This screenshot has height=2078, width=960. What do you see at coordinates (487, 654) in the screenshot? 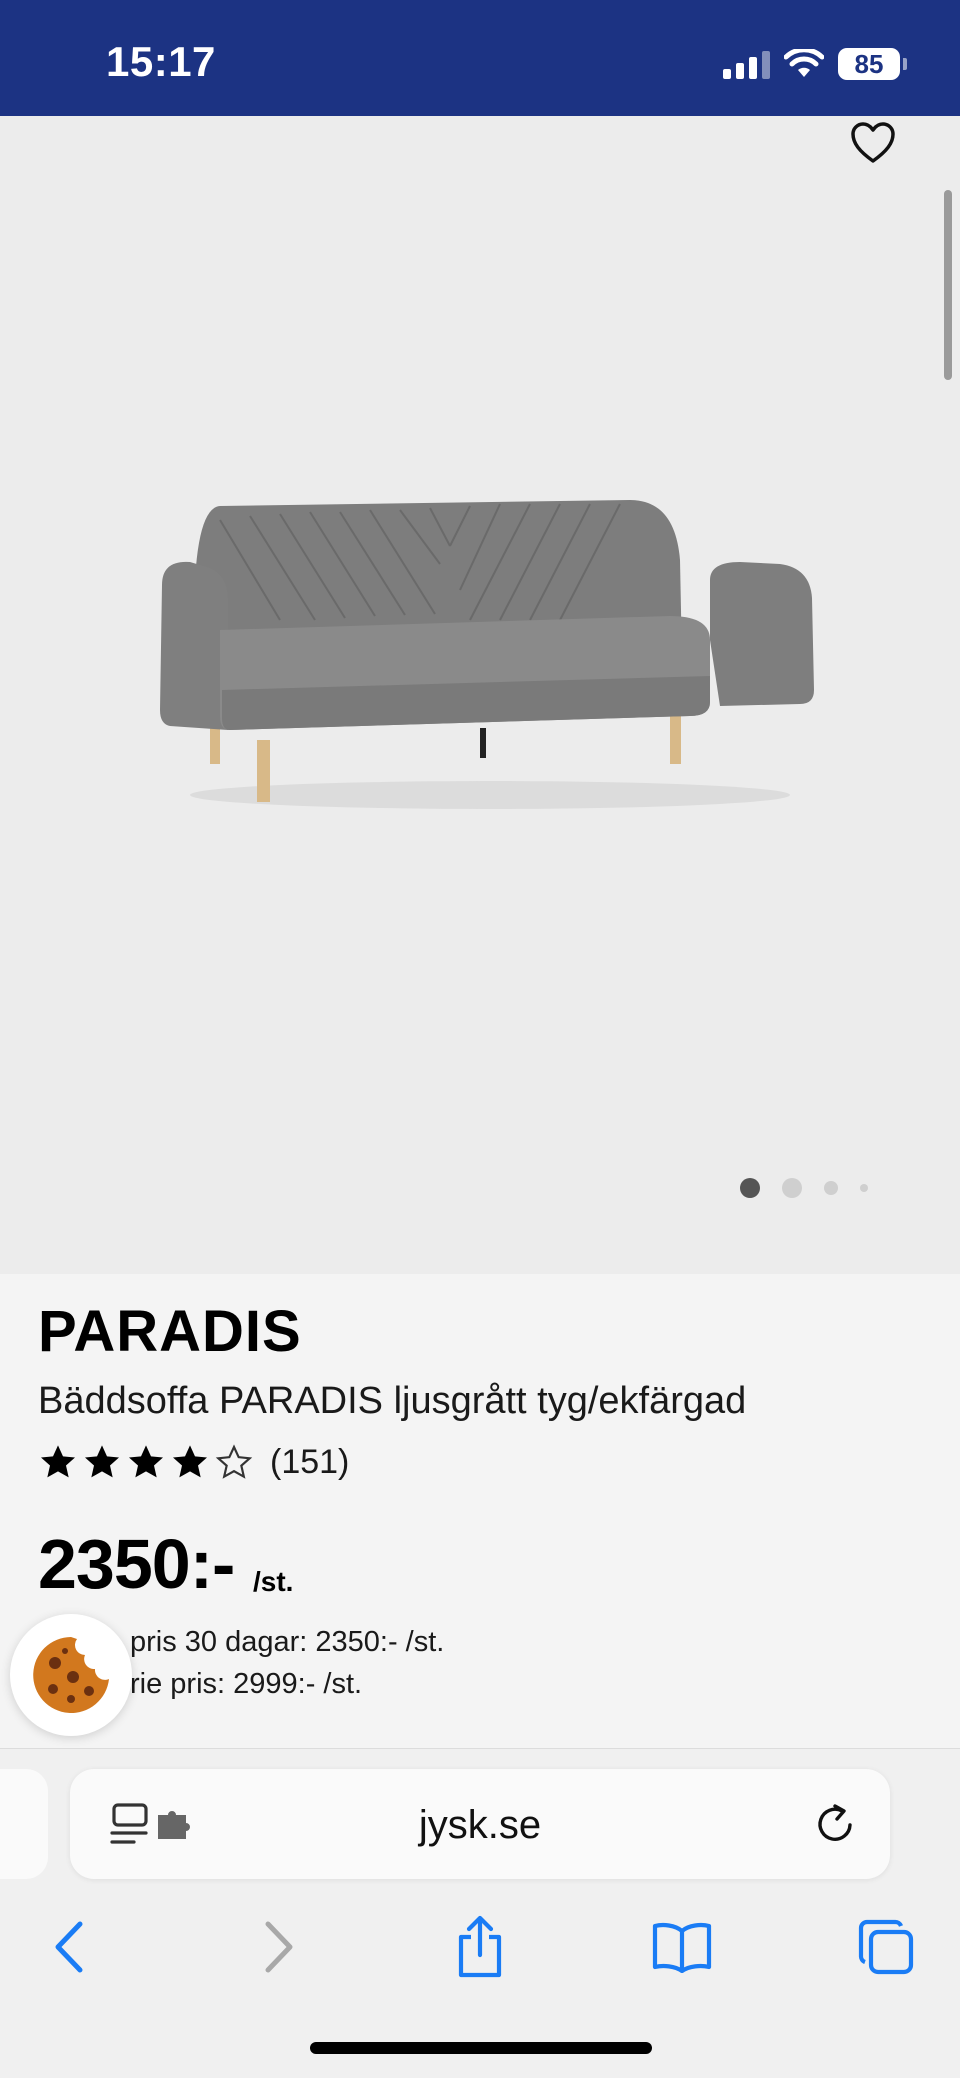
I see `sofa-product-image` at bounding box center [487, 654].